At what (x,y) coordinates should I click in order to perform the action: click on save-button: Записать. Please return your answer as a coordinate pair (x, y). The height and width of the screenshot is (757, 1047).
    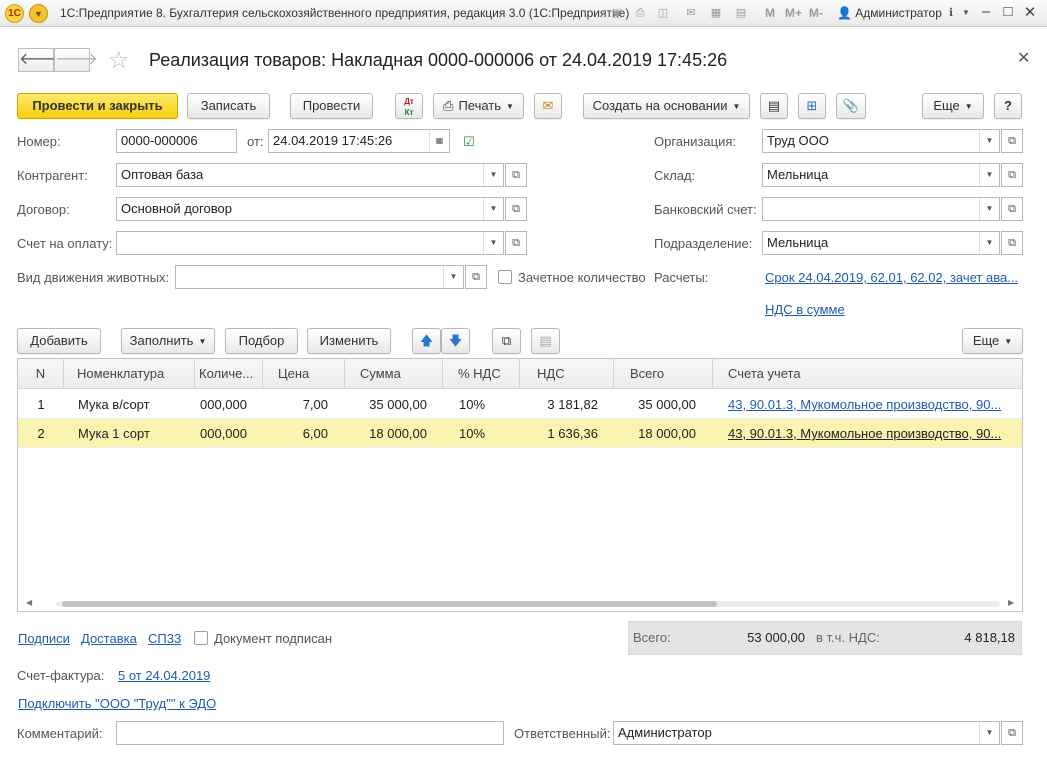
    Looking at the image, I should click on (228, 106).